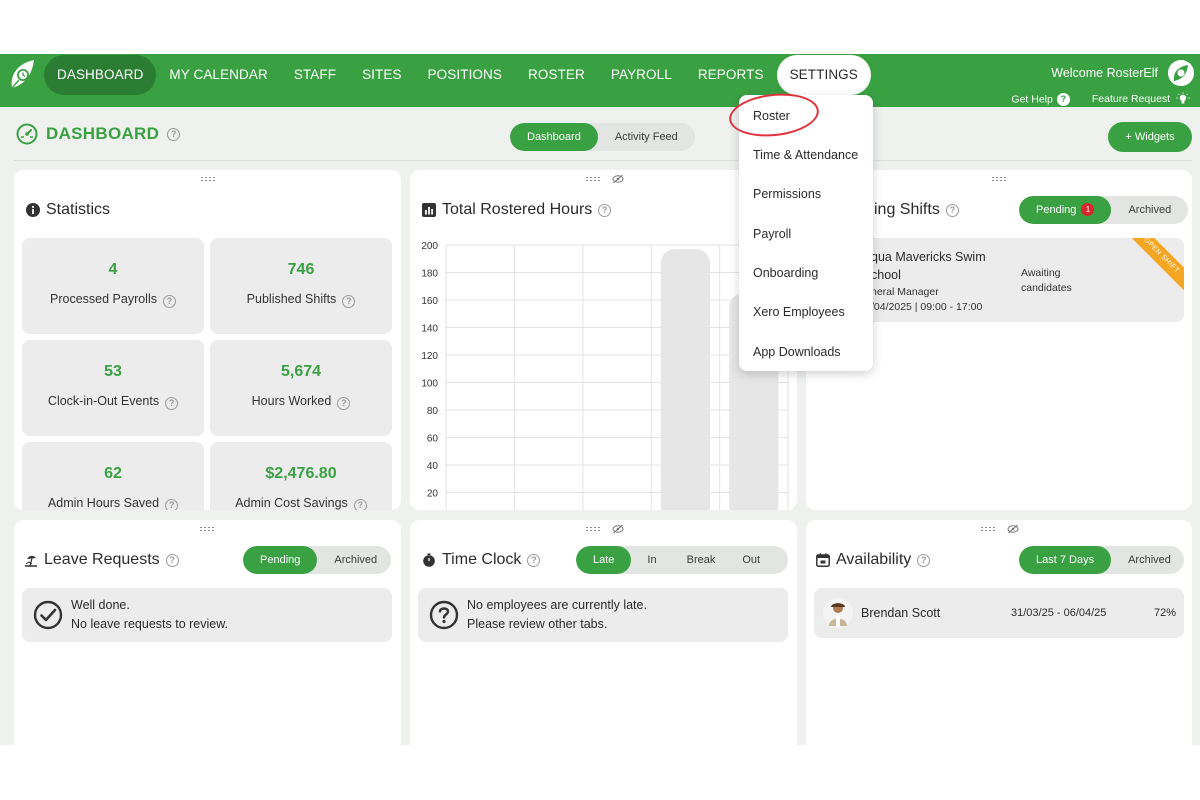  What do you see at coordinates (103, 133) in the screenshot?
I see `page-title: DASHBOARD` at bounding box center [103, 133].